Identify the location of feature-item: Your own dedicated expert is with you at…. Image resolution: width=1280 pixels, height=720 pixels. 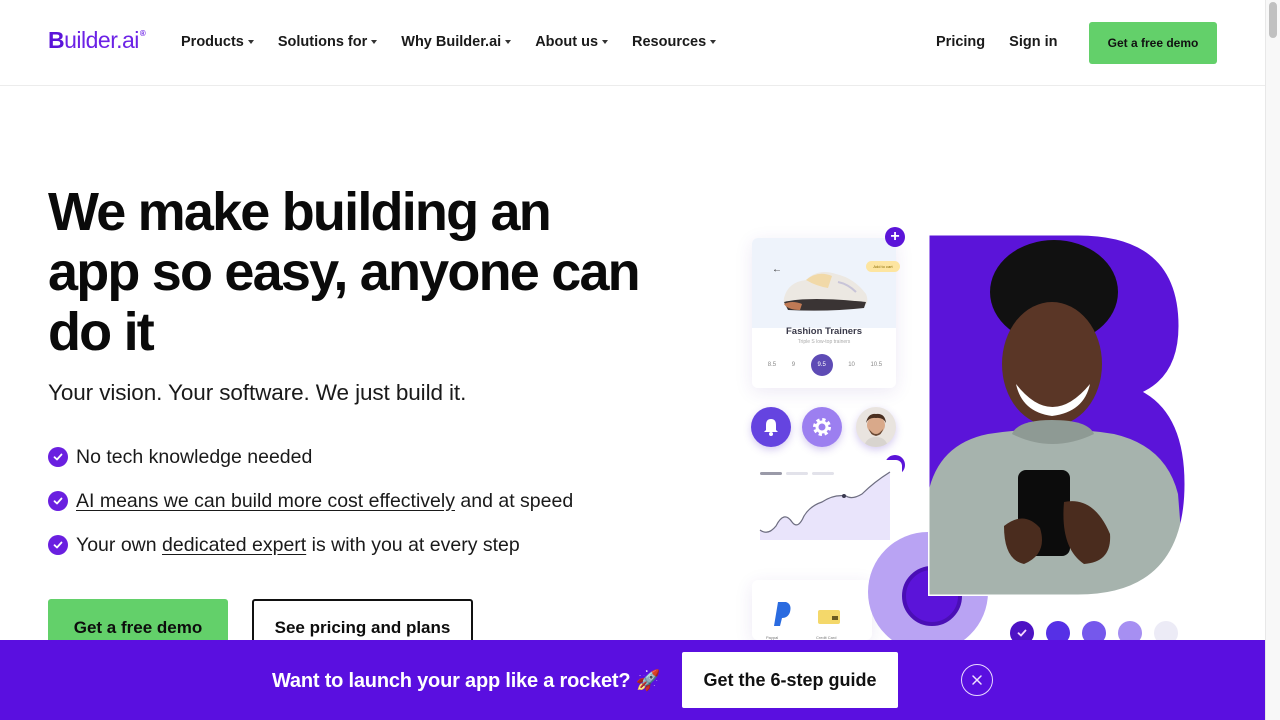
(310, 545).